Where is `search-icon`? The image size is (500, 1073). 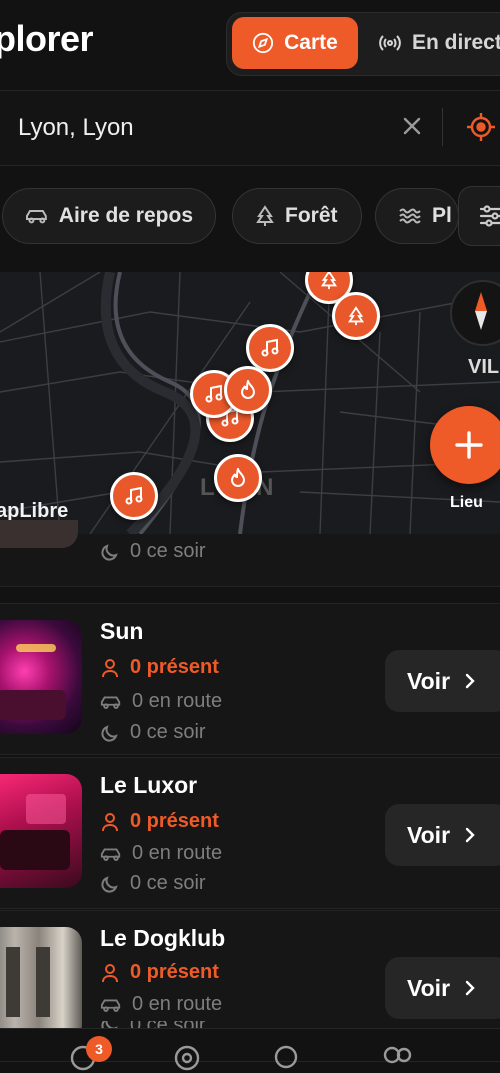
search-icon is located at coordinates (287, 1058).